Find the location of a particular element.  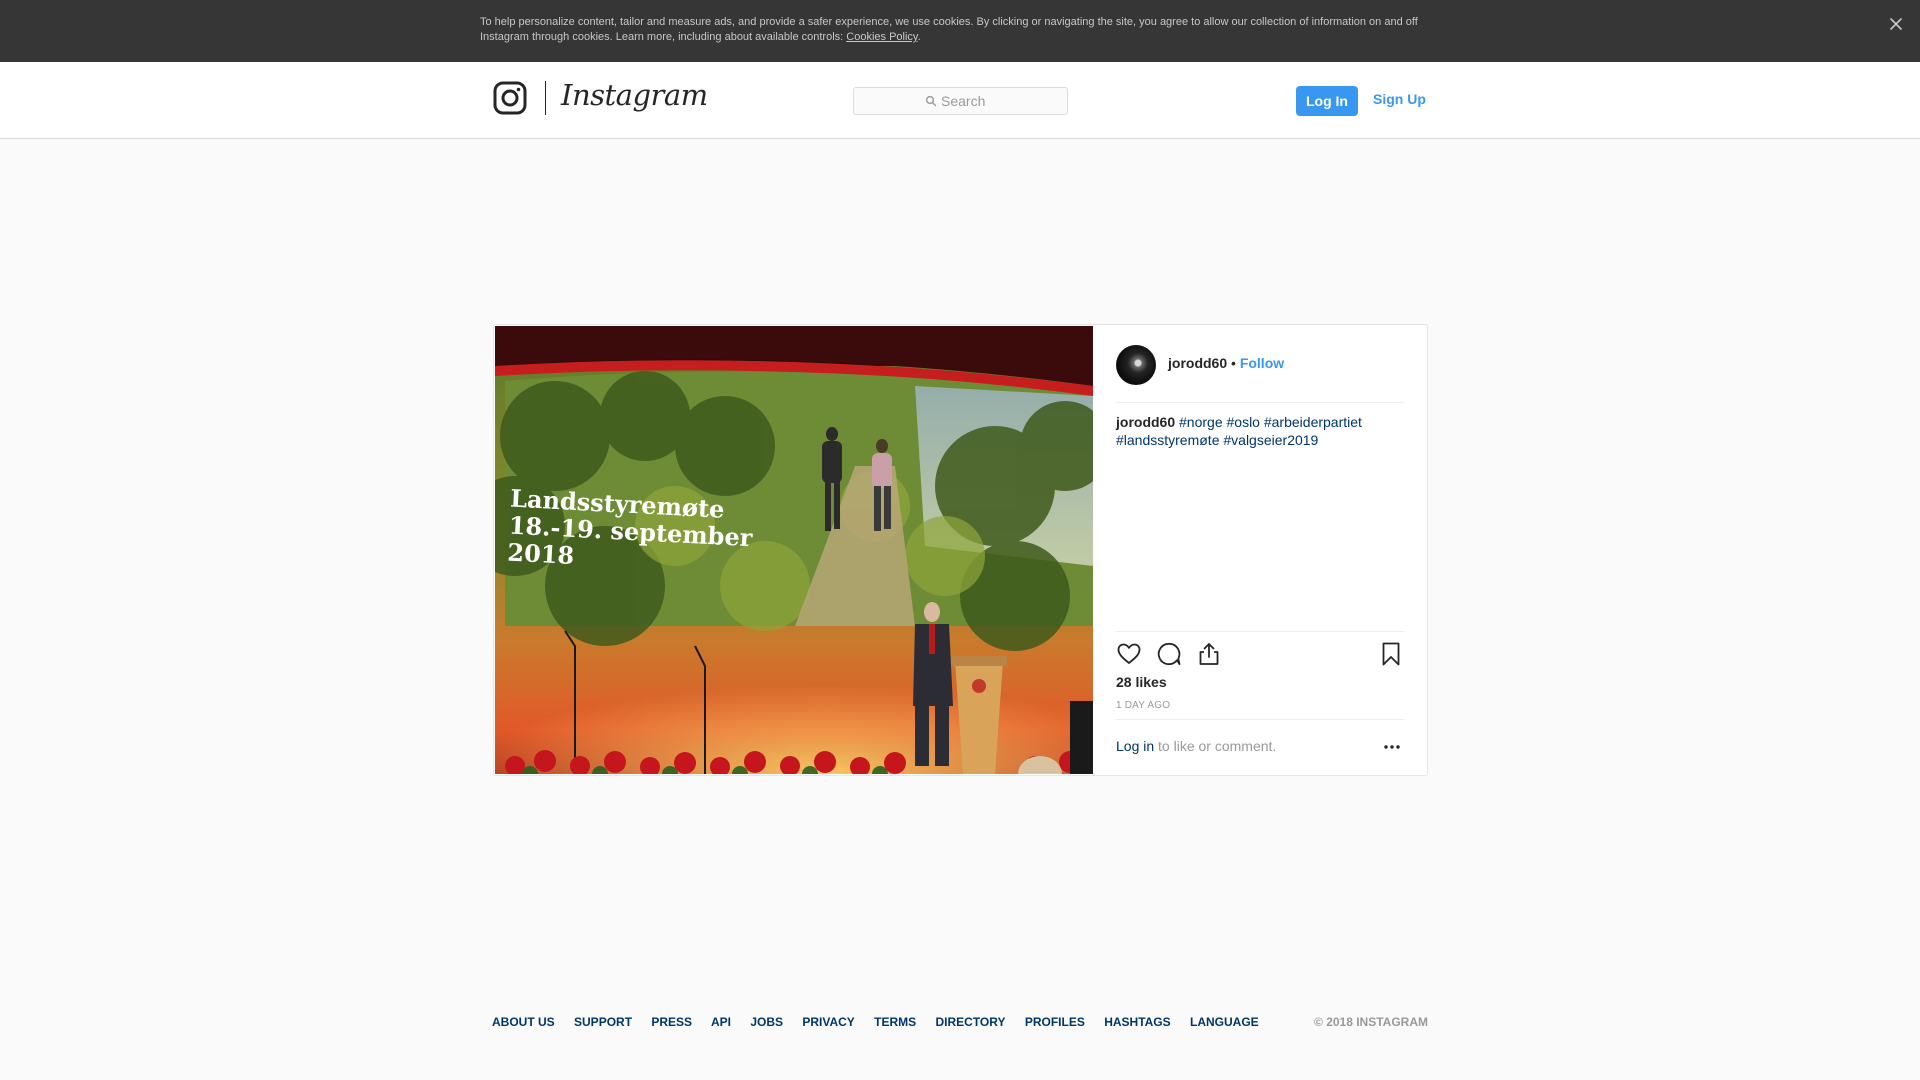

hashtag-link: #landsstyremøte is located at coordinates (1167, 440).